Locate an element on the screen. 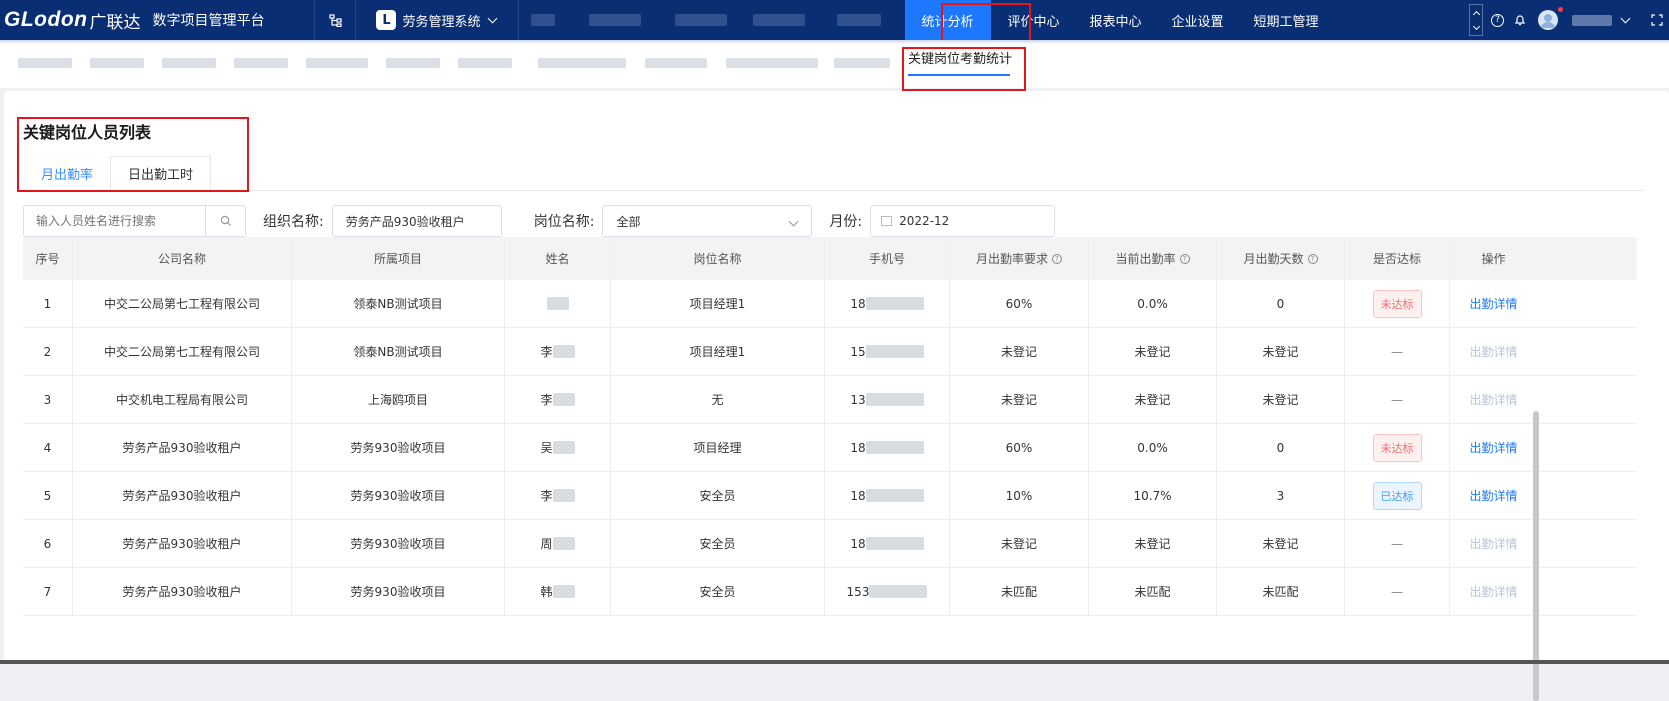 This screenshot has width=1669, height=701. cell-required-rate: 60% is located at coordinates (1019, 447).